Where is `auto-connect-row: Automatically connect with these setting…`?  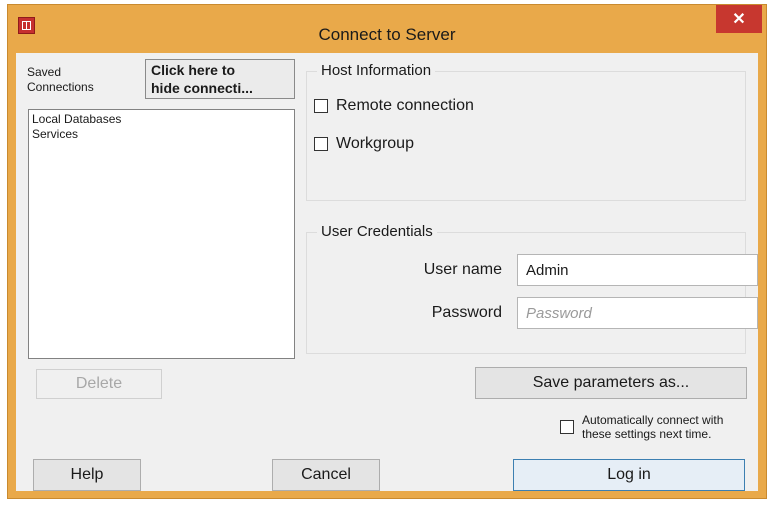 auto-connect-row: Automatically connect with these setting… is located at coordinates (641, 427).